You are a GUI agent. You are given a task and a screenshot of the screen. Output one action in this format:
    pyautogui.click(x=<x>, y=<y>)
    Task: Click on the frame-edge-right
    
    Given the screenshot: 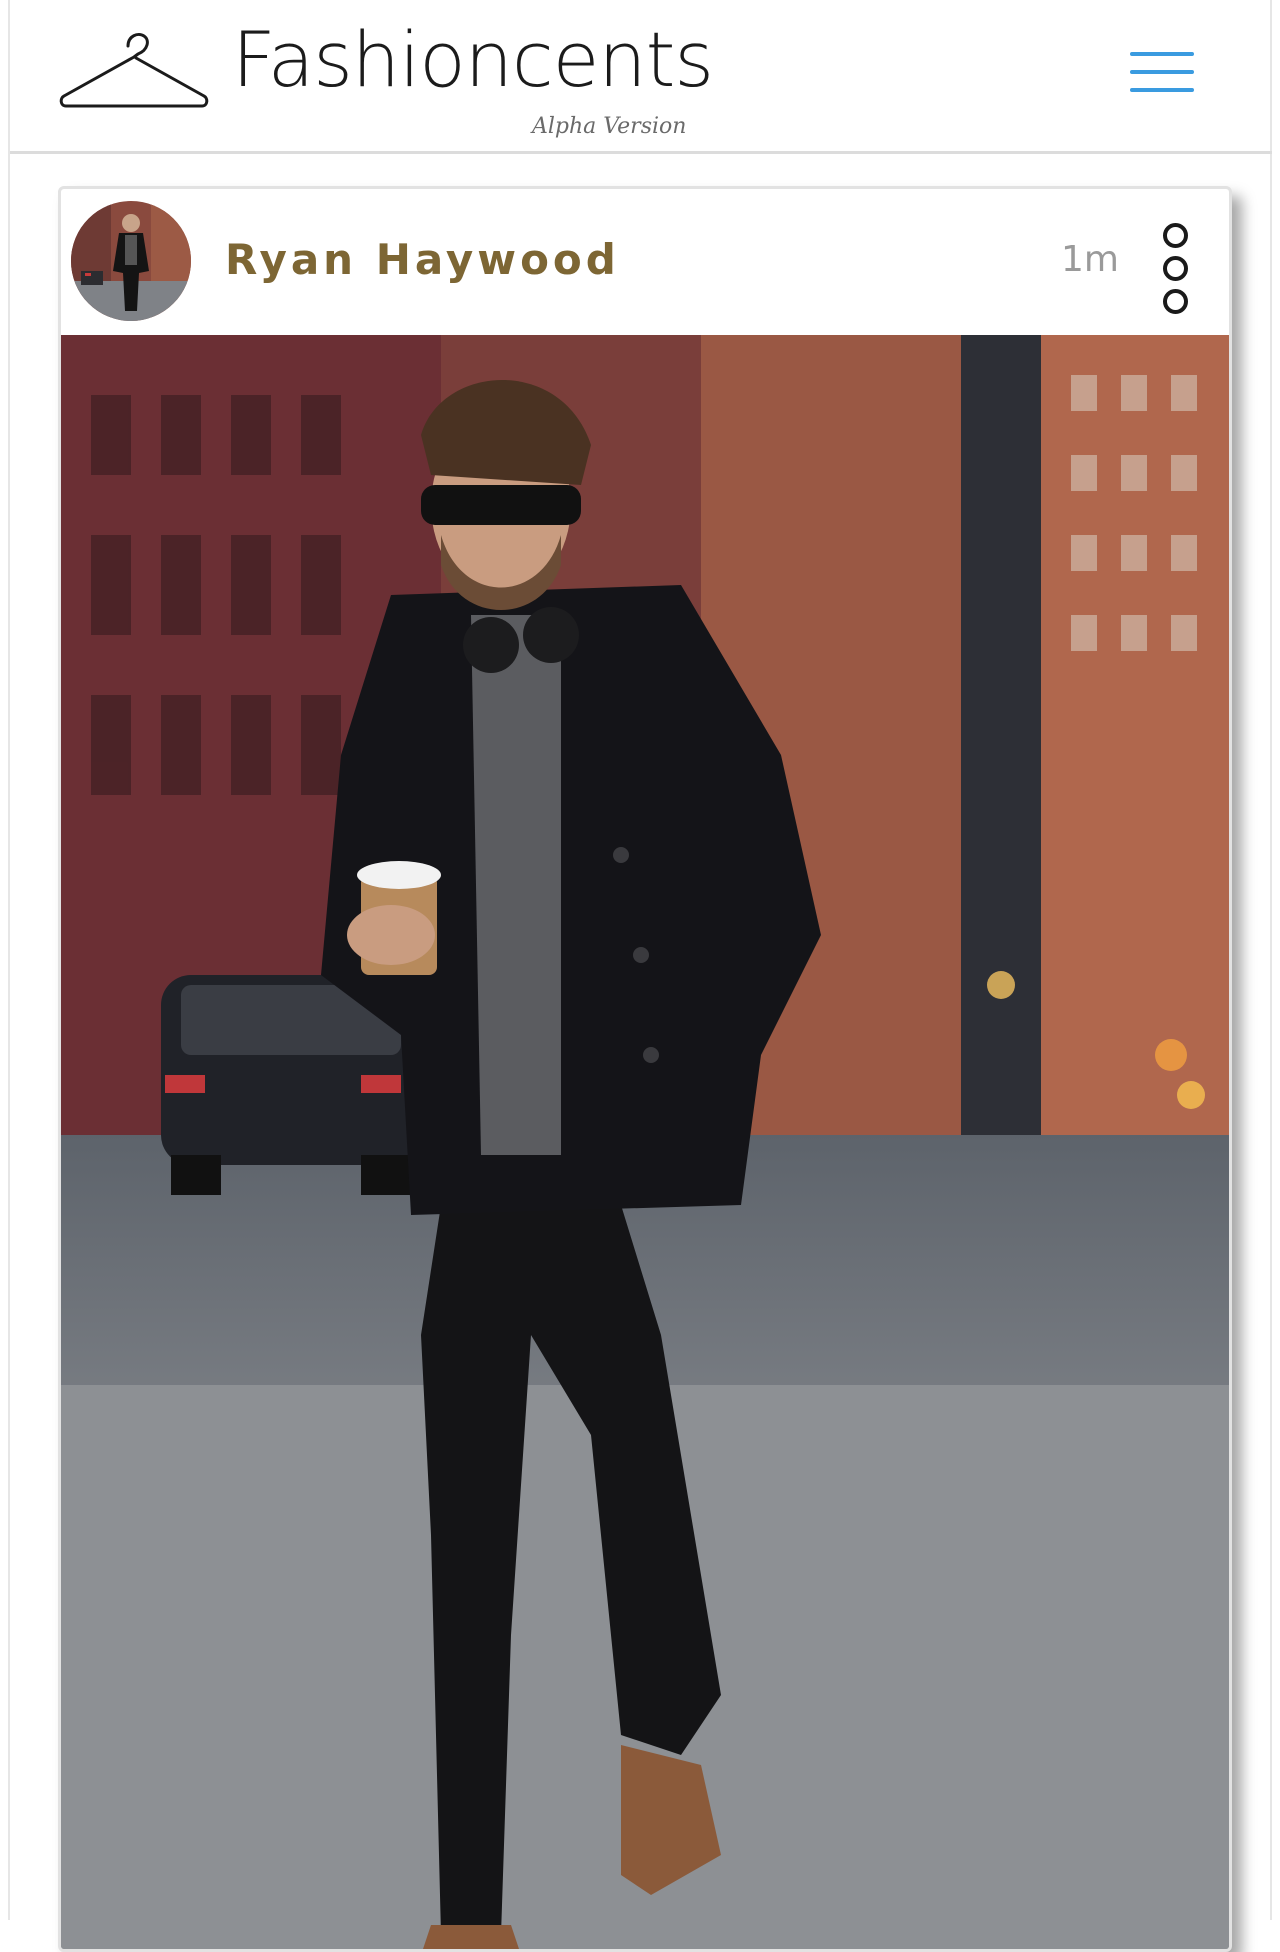 What is the action you would take?
    pyautogui.click(x=1271, y=960)
    